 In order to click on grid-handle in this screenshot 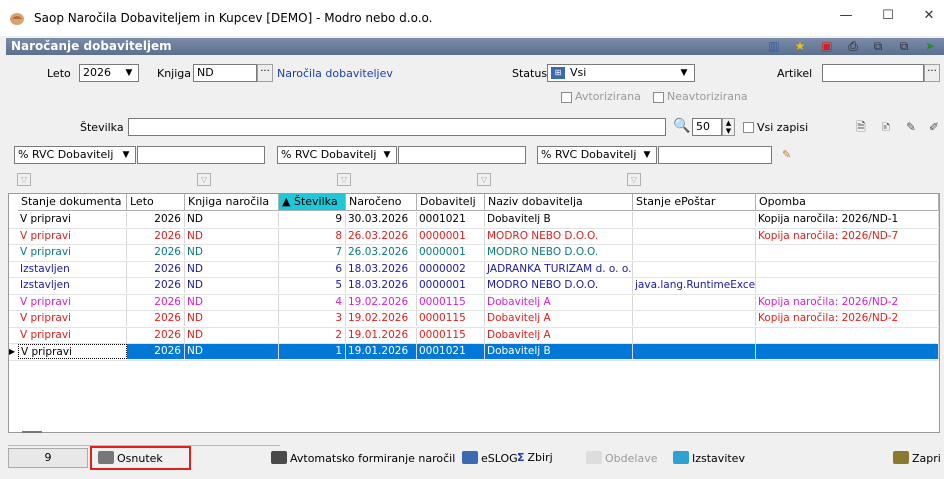, I will do `click(32, 432)`.